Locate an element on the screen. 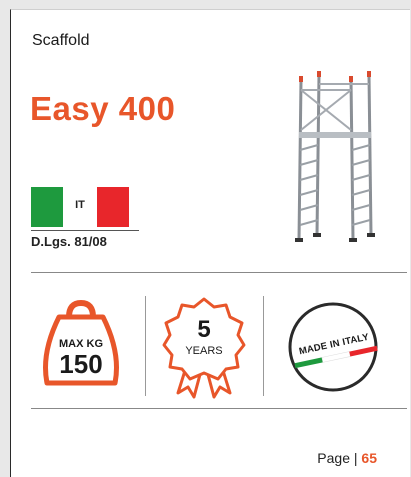 The width and height of the screenshot is (411, 477). page-footer: Page | 65 is located at coordinates (347, 458).